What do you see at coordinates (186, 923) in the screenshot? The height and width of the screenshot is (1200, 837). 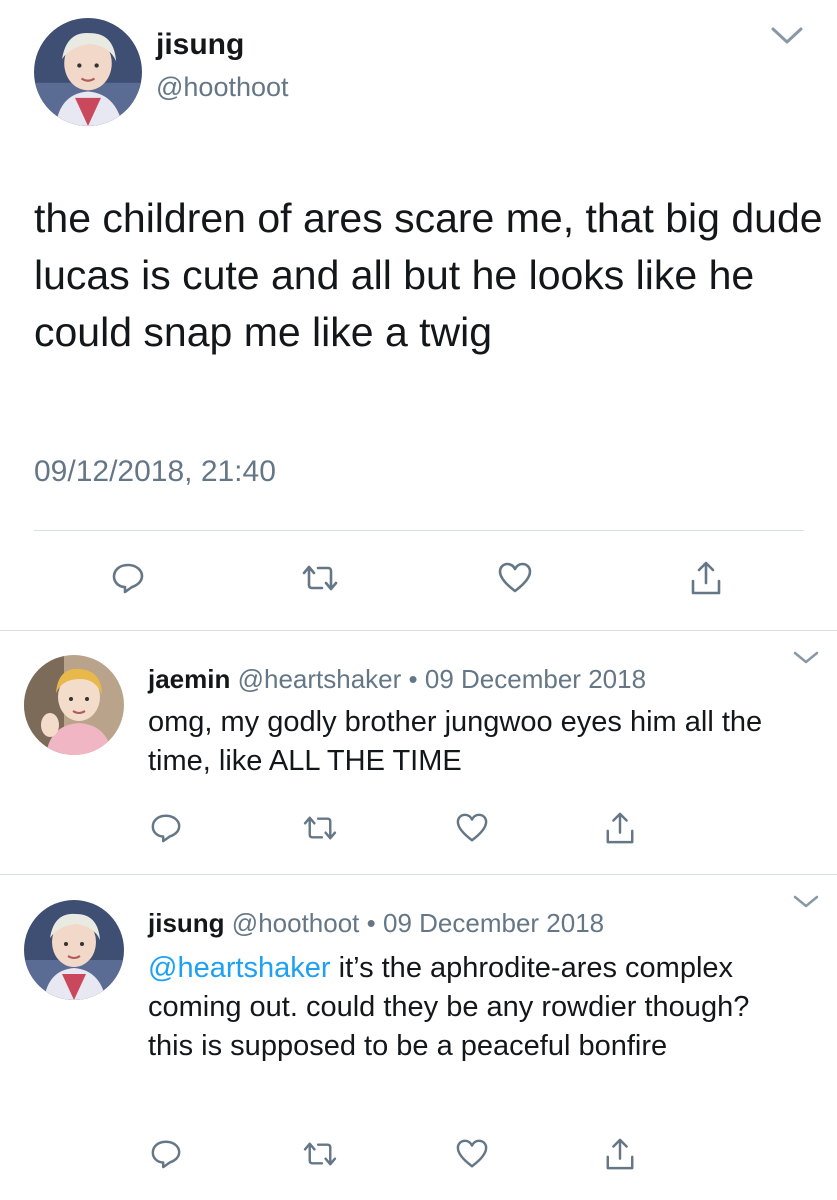 I see `reply-display-name: jisung` at bounding box center [186, 923].